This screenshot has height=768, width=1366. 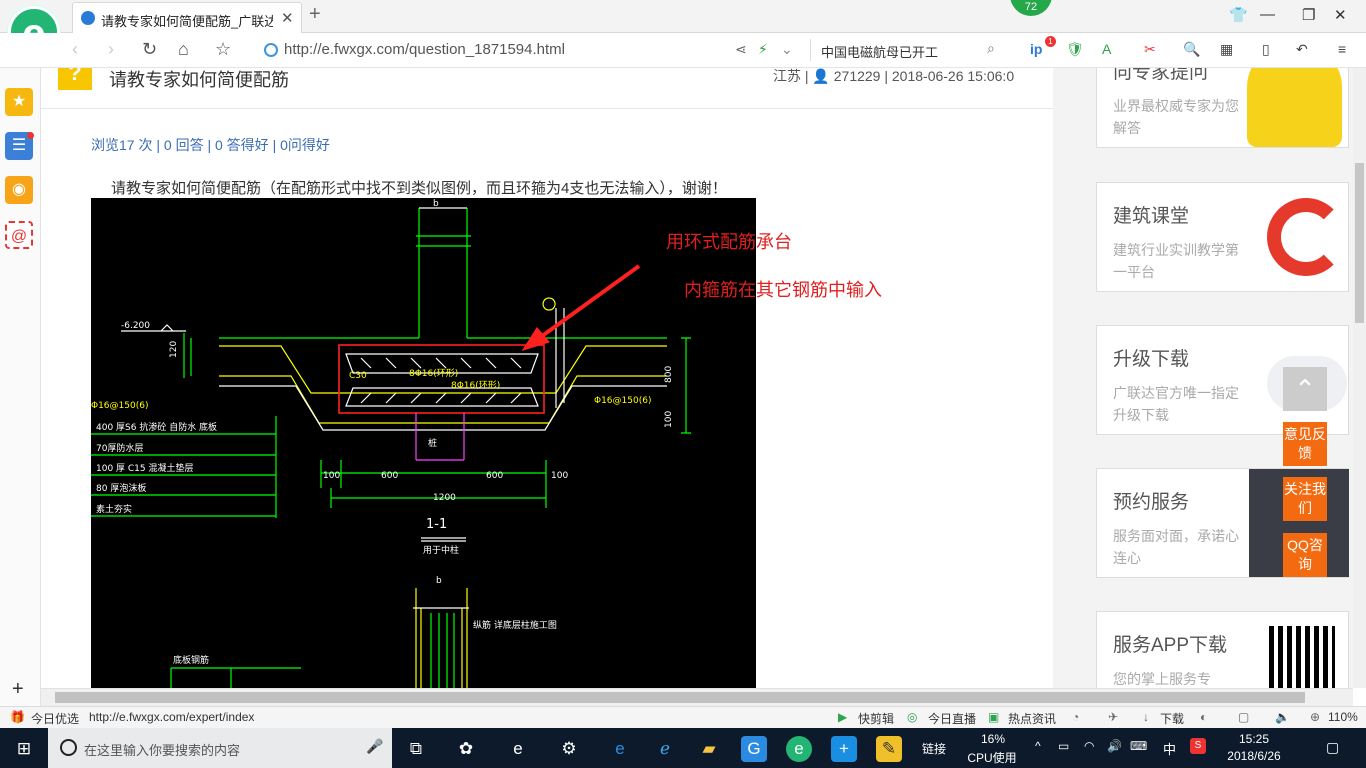 I want to click on address-bar: http://e.fwxgx.com/question_1871594.html, so click(x=534, y=50).